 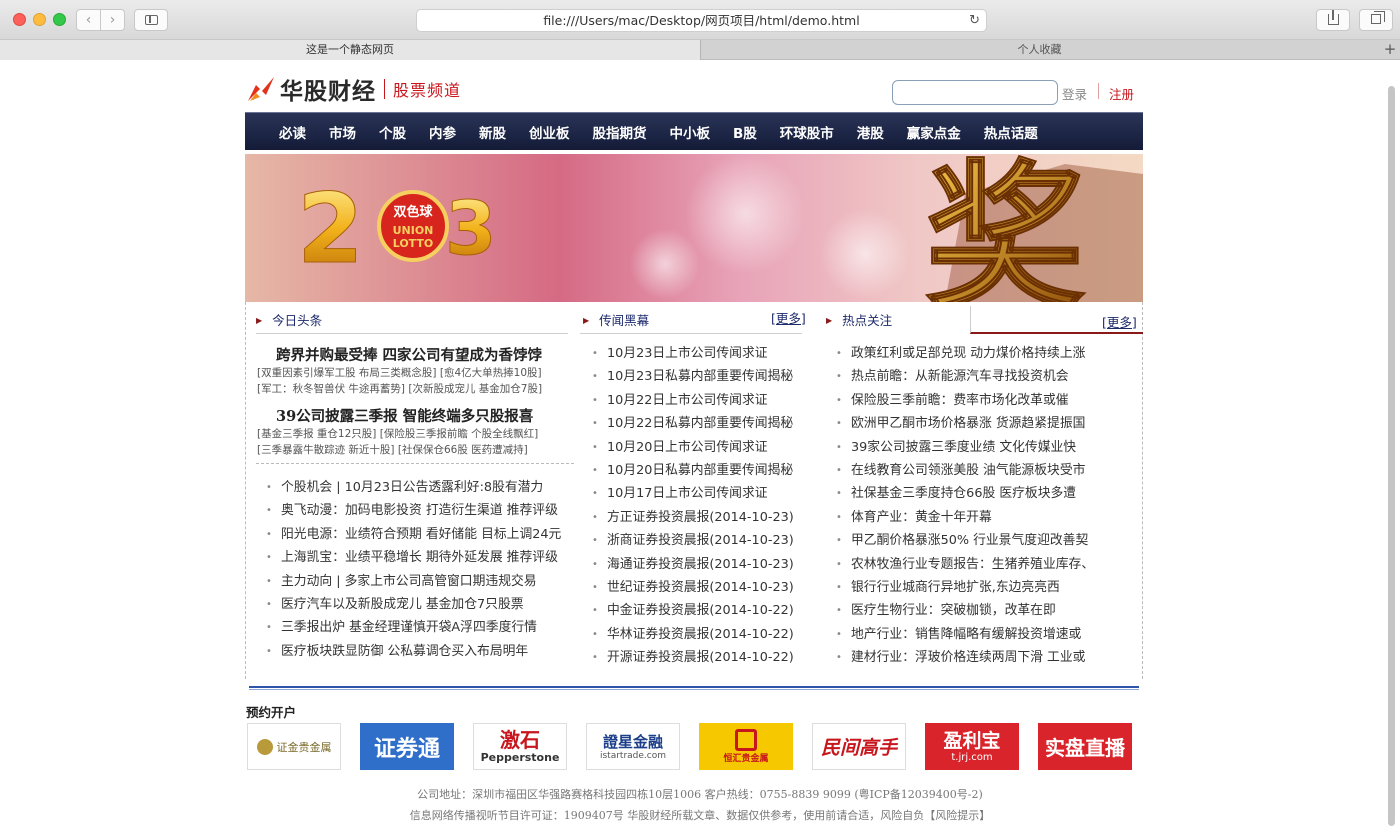 What do you see at coordinates (292, 132) in the screenshot?
I see `nav-item: 必读` at bounding box center [292, 132].